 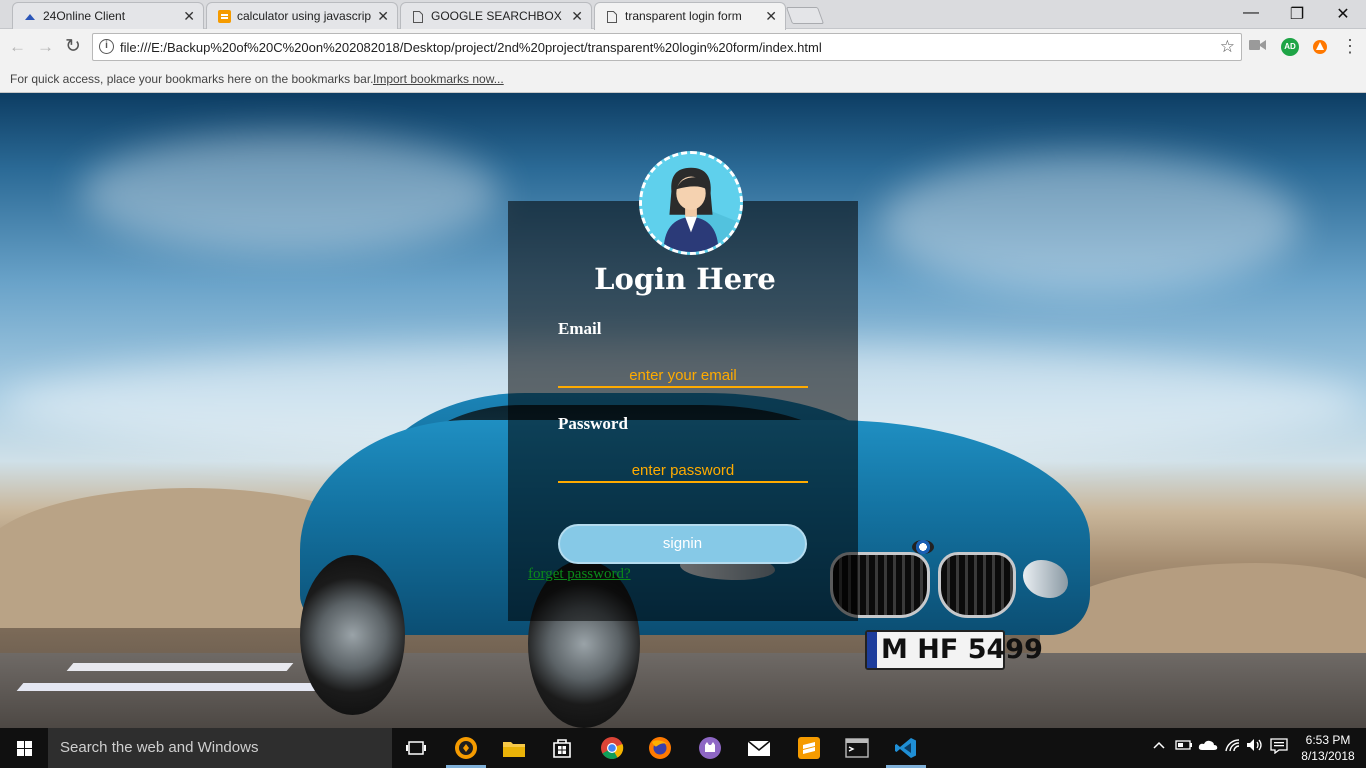 I want to click on start-button, so click(x=24, y=748).